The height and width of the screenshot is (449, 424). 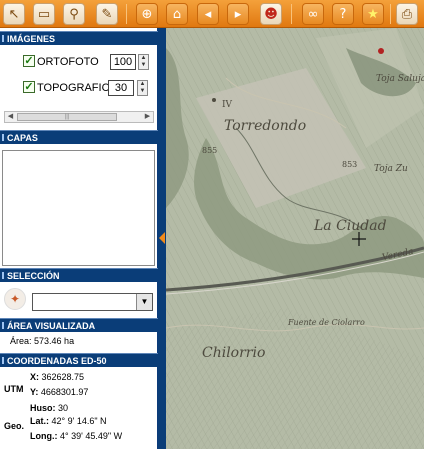 I want to click on long-readout: Long.: 4° 39' 45.49" W, so click(x=76, y=436).